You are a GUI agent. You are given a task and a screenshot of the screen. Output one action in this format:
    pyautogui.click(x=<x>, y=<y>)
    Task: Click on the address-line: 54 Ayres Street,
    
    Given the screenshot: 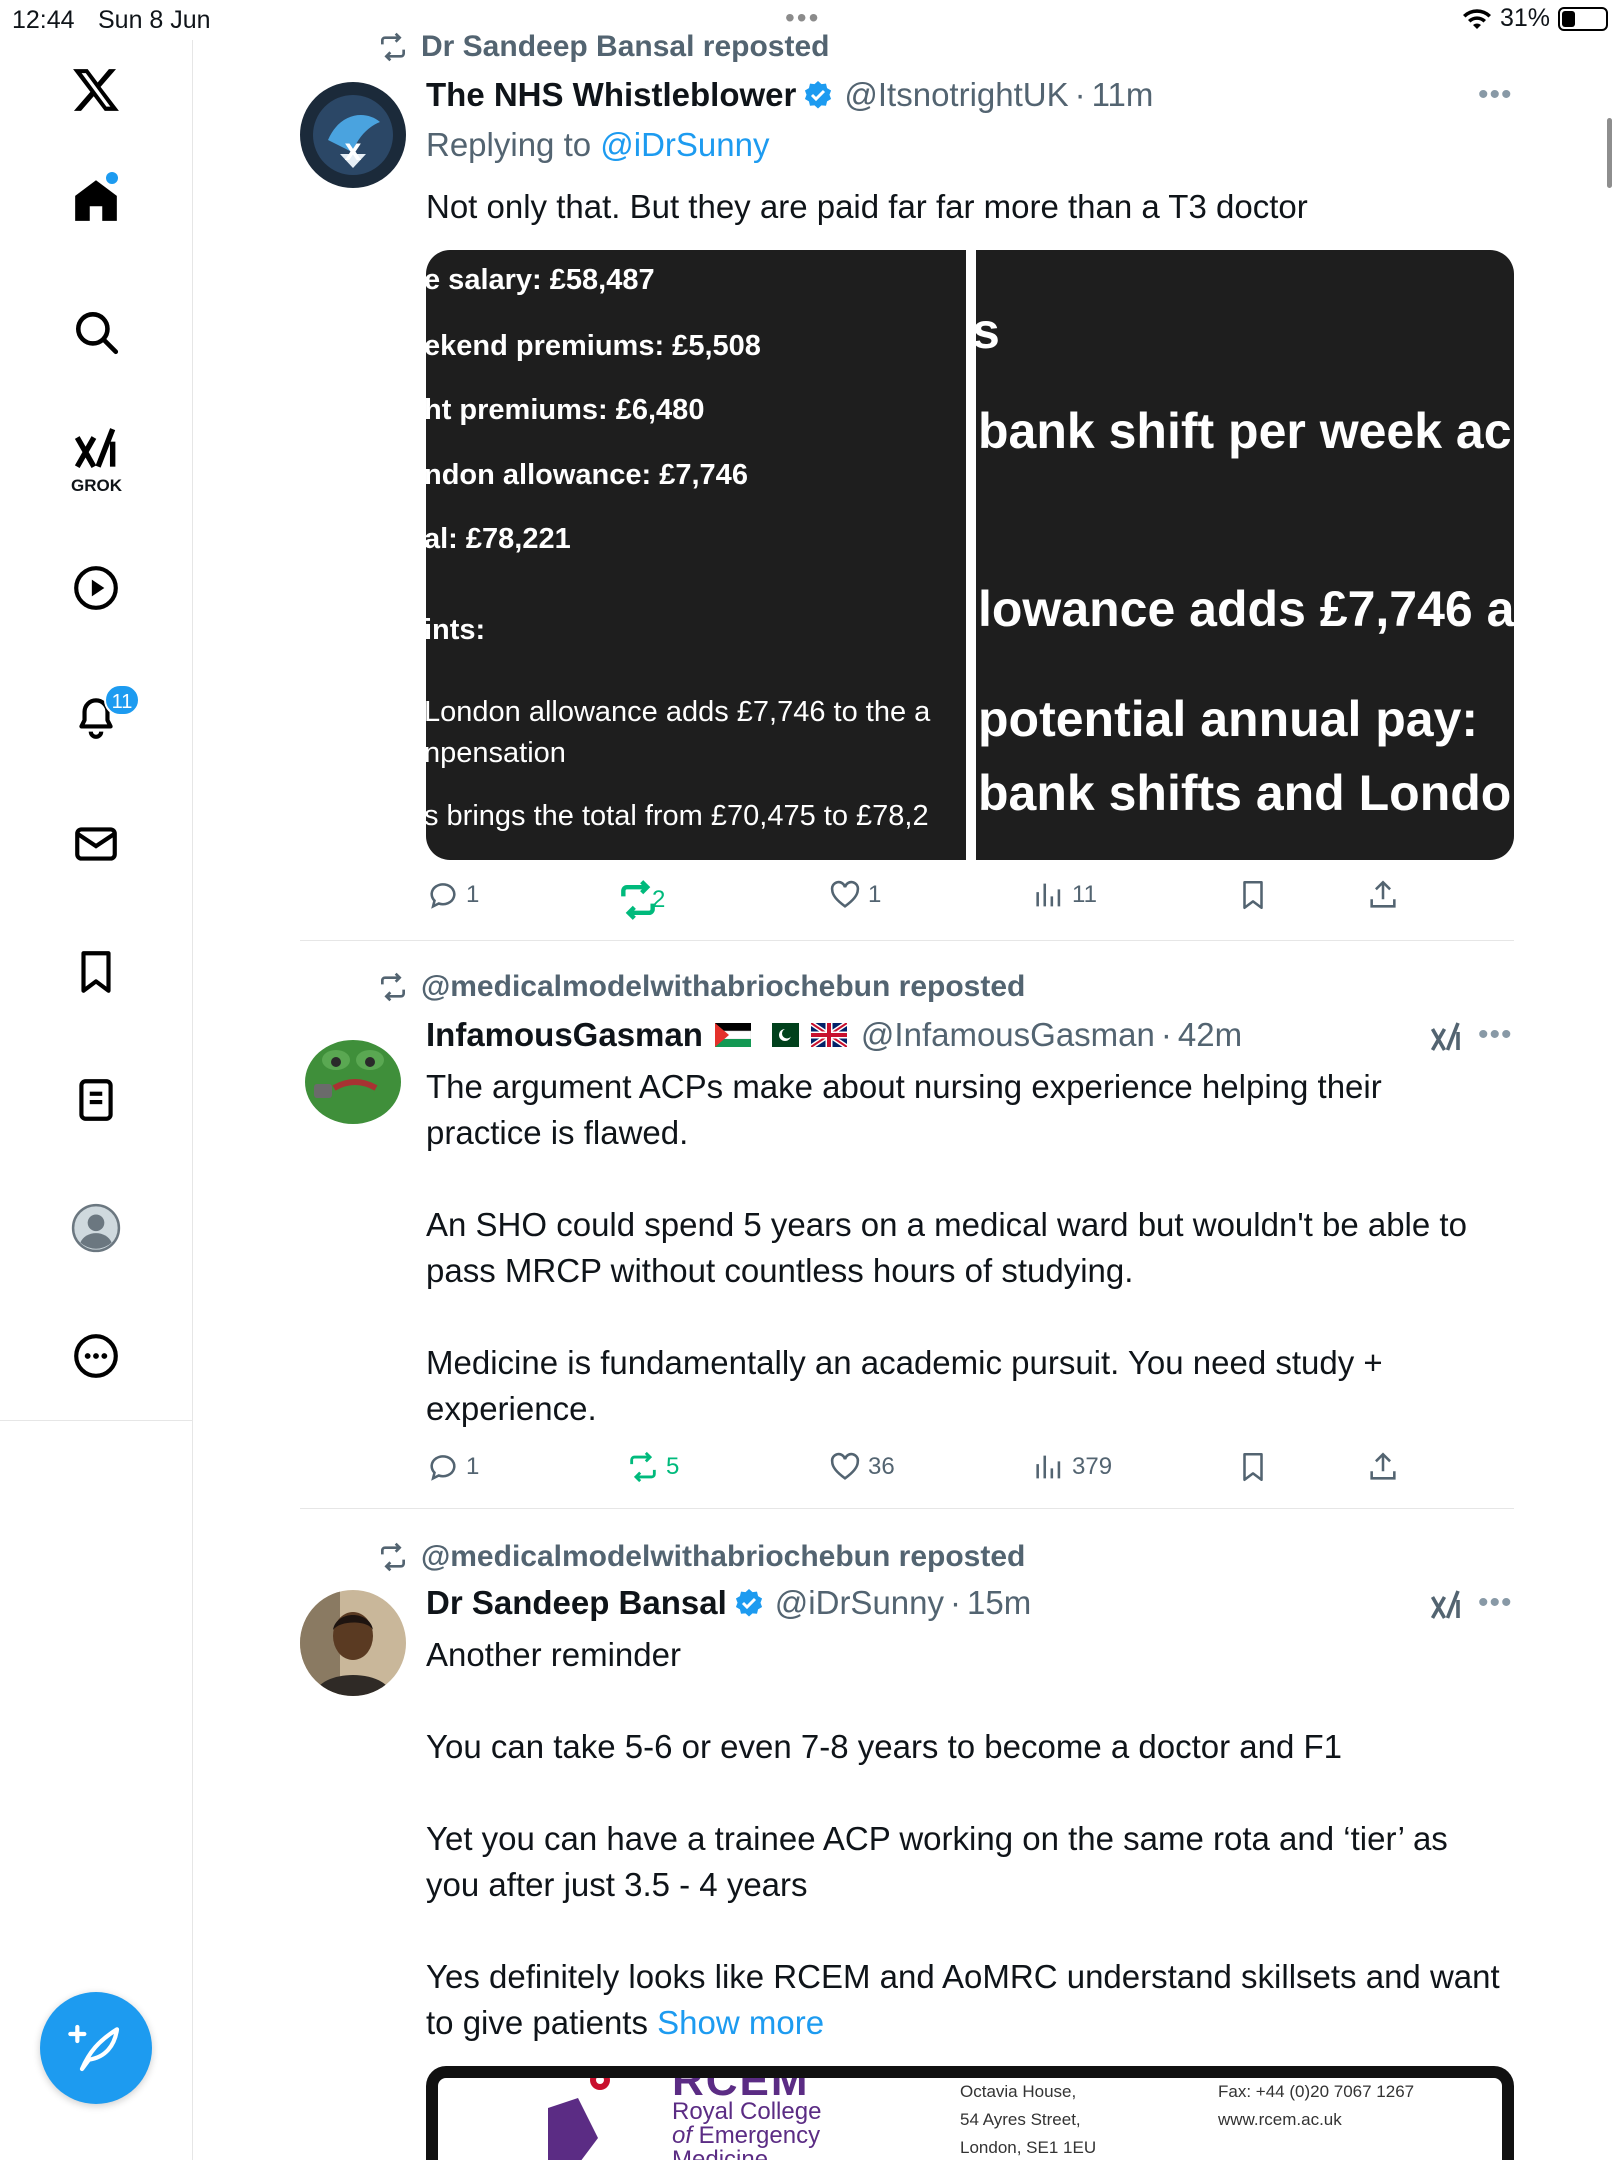 What is the action you would take?
    pyautogui.click(x=1020, y=2119)
    